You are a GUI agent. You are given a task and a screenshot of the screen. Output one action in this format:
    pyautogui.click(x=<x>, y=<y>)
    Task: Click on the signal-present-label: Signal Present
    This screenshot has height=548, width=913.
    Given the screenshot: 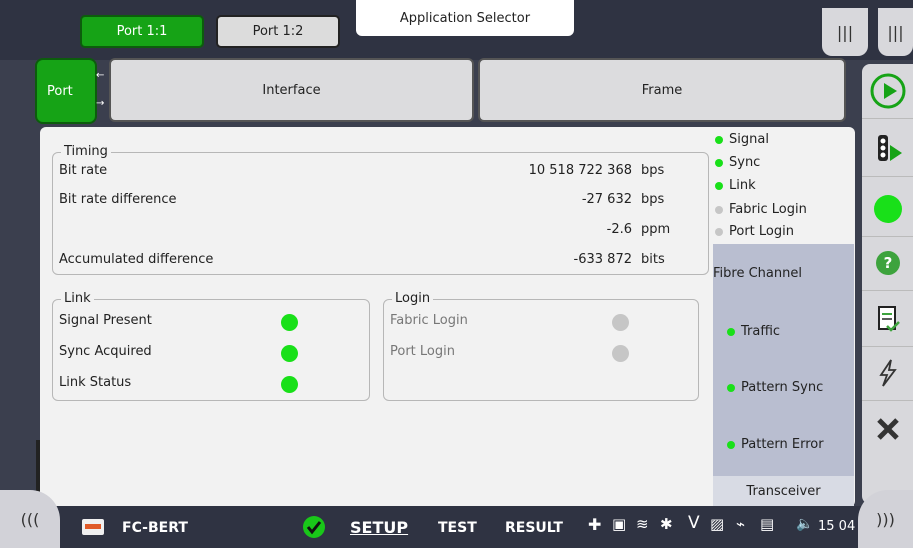 What is the action you would take?
    pyautogui.click(x=105, y=320)
    